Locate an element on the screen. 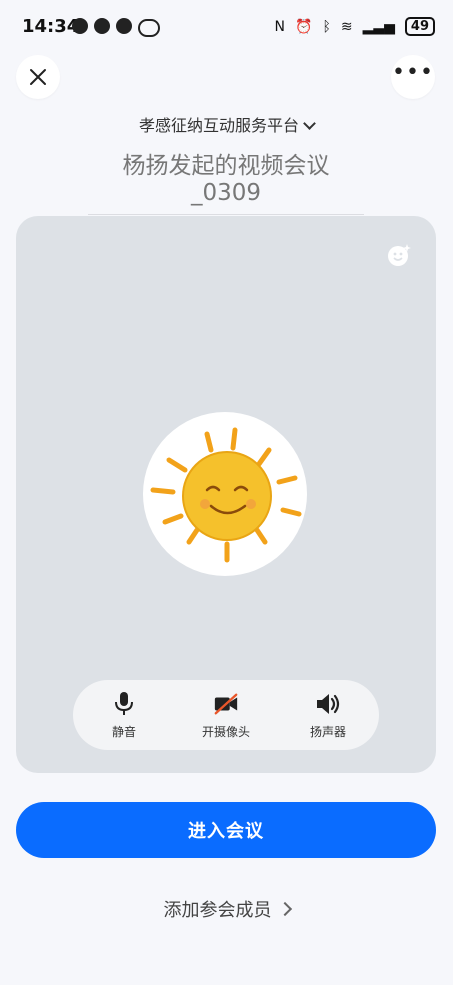  speaker-label: 扬声器 is located at coordinates (327, 731).